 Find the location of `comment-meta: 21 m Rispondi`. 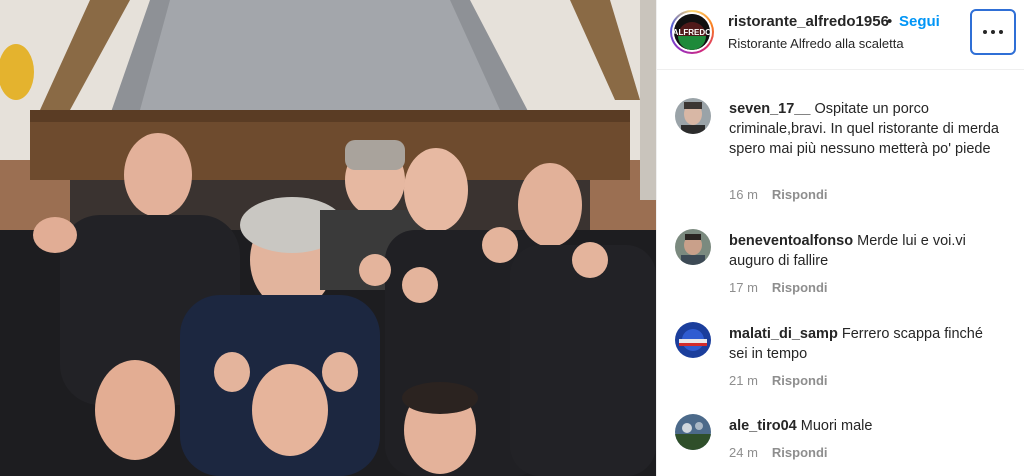

comment-meta: 21 m Rispondi is located at coordinates (778, 380).